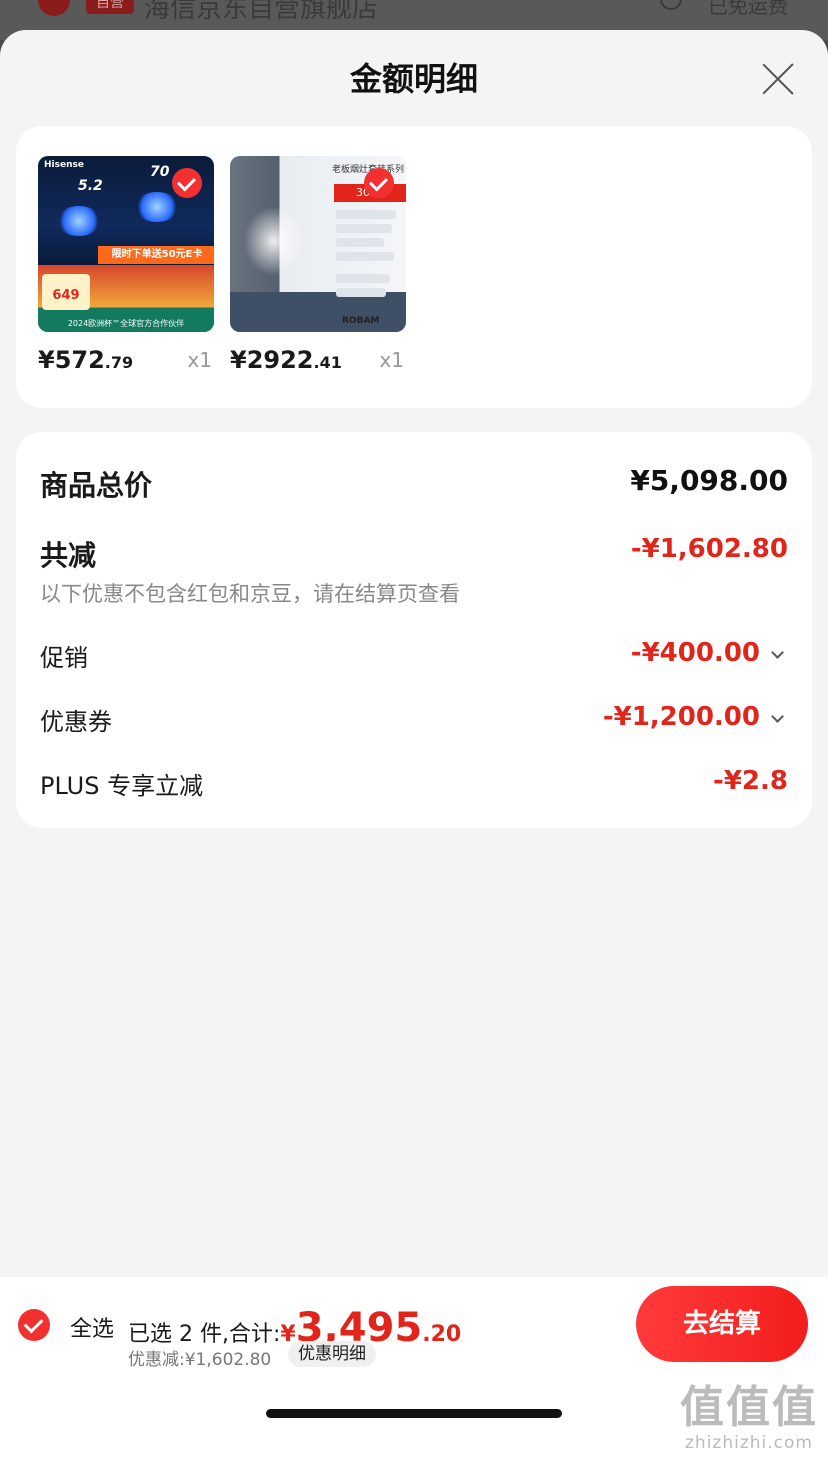 This screenshot has height=1466, width=828. I want to click on total-price-value: ¥5,098.00, so click(709, 480).